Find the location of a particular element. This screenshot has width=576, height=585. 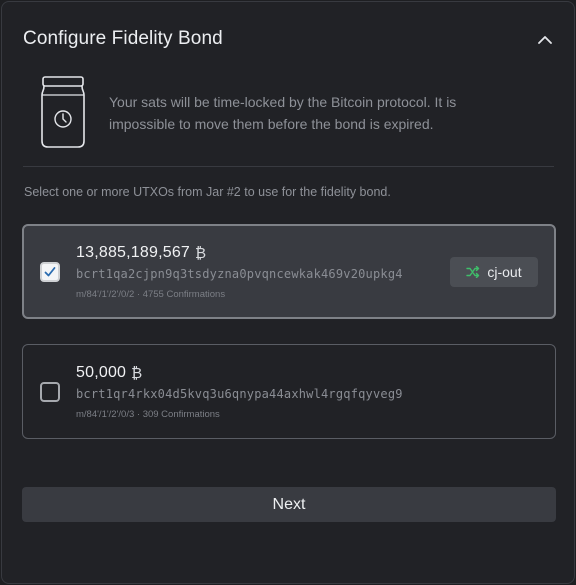

utxo-amount-value: 50,000 is located at coordinates (101, 372).